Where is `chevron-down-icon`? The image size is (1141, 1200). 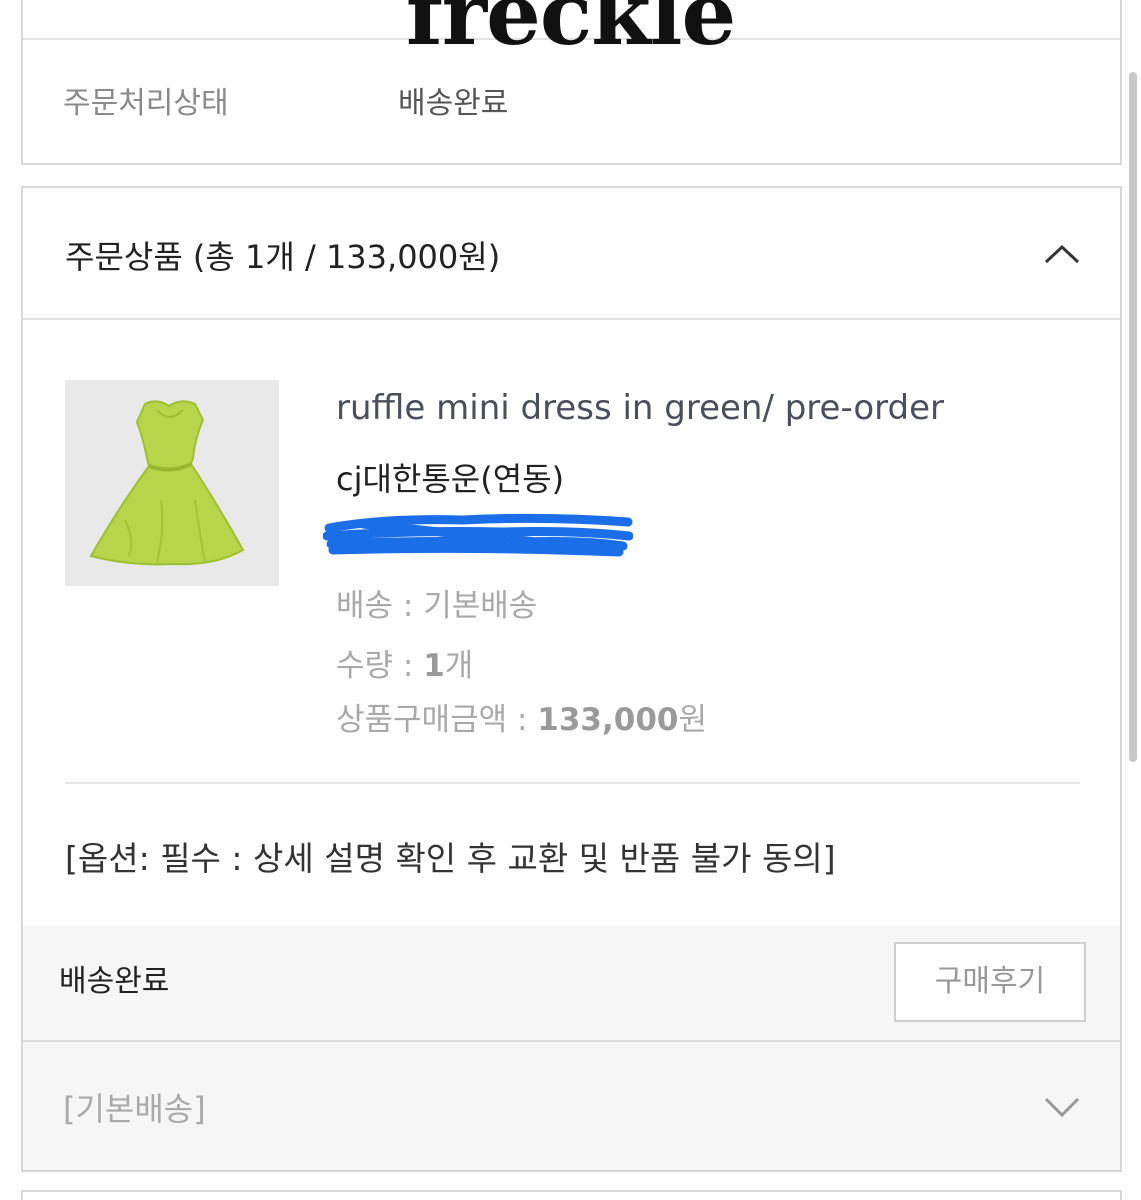
chevron-down-icon is located at coordinates (1062, 1107).